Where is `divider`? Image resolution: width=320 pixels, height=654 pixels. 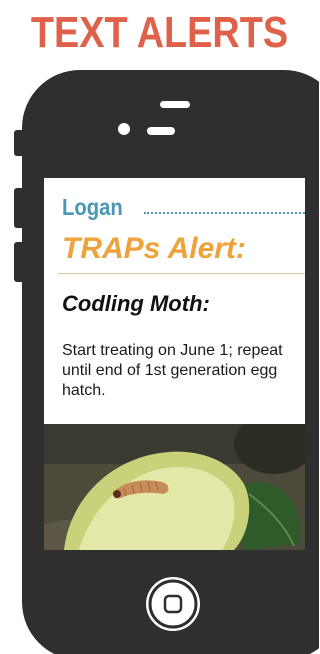 divider is located at coordinates (181, 273).